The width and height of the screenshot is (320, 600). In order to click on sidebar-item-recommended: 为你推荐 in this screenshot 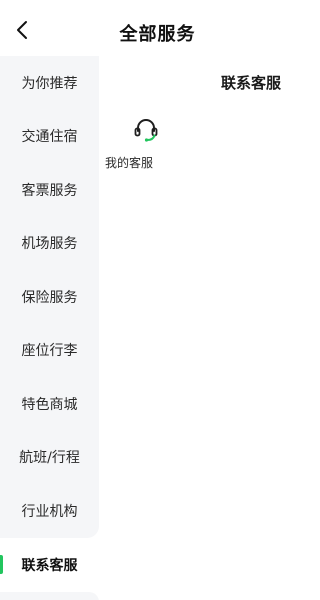, I will do `click(49, 82)`.